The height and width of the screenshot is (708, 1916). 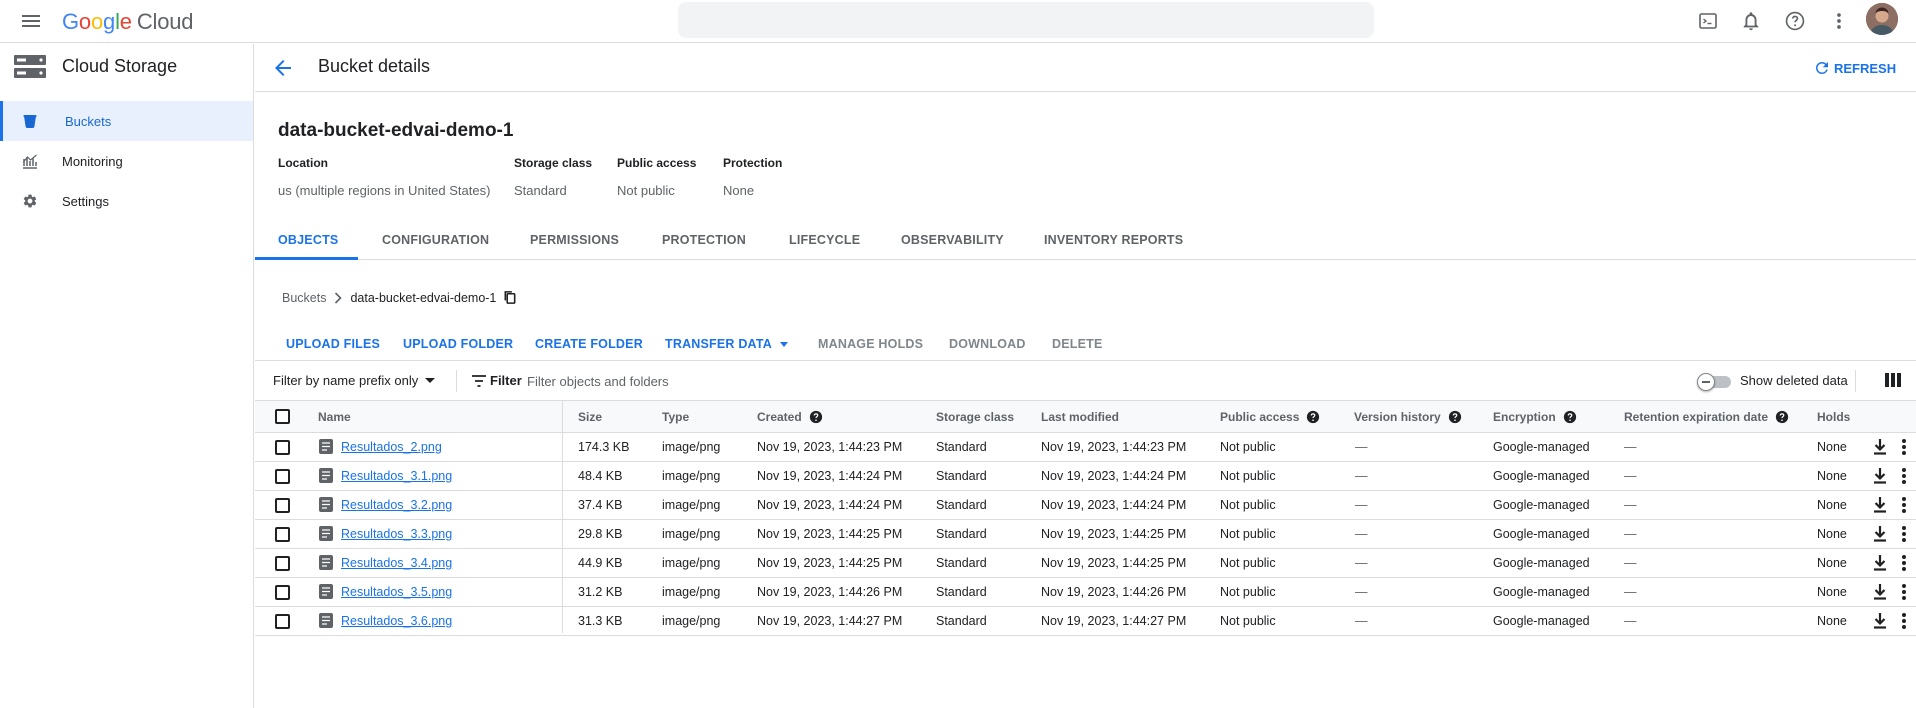 What do you see at coordinates (1794, 380) in the screenshot?
I see `show-deleted-label: Show deleted data` at bounding box center [1794, 380].